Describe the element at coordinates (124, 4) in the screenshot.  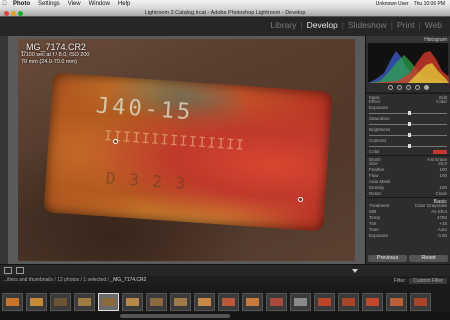
I see `menu-item-help: Help` at that location.